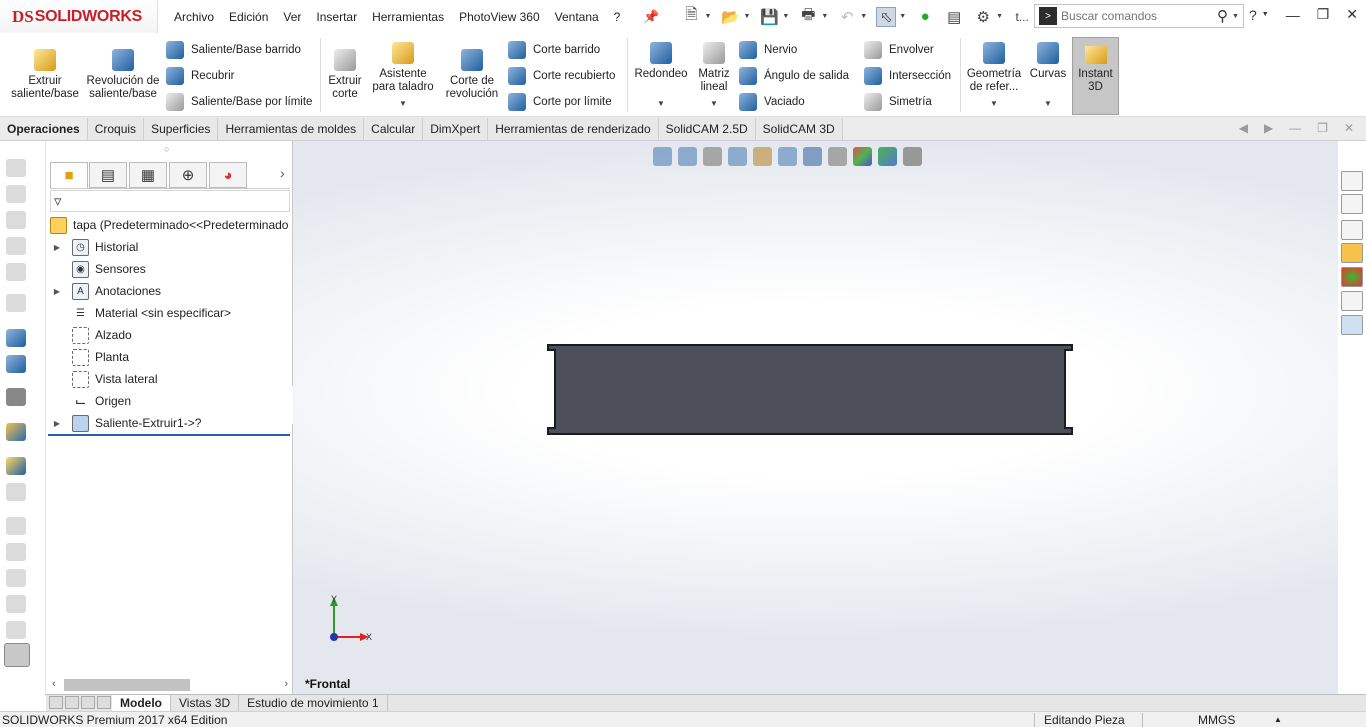 Image resolution: width=1366 pixels, height=727 pixels. I want to click on last-tab-icon, so click(104, 702).